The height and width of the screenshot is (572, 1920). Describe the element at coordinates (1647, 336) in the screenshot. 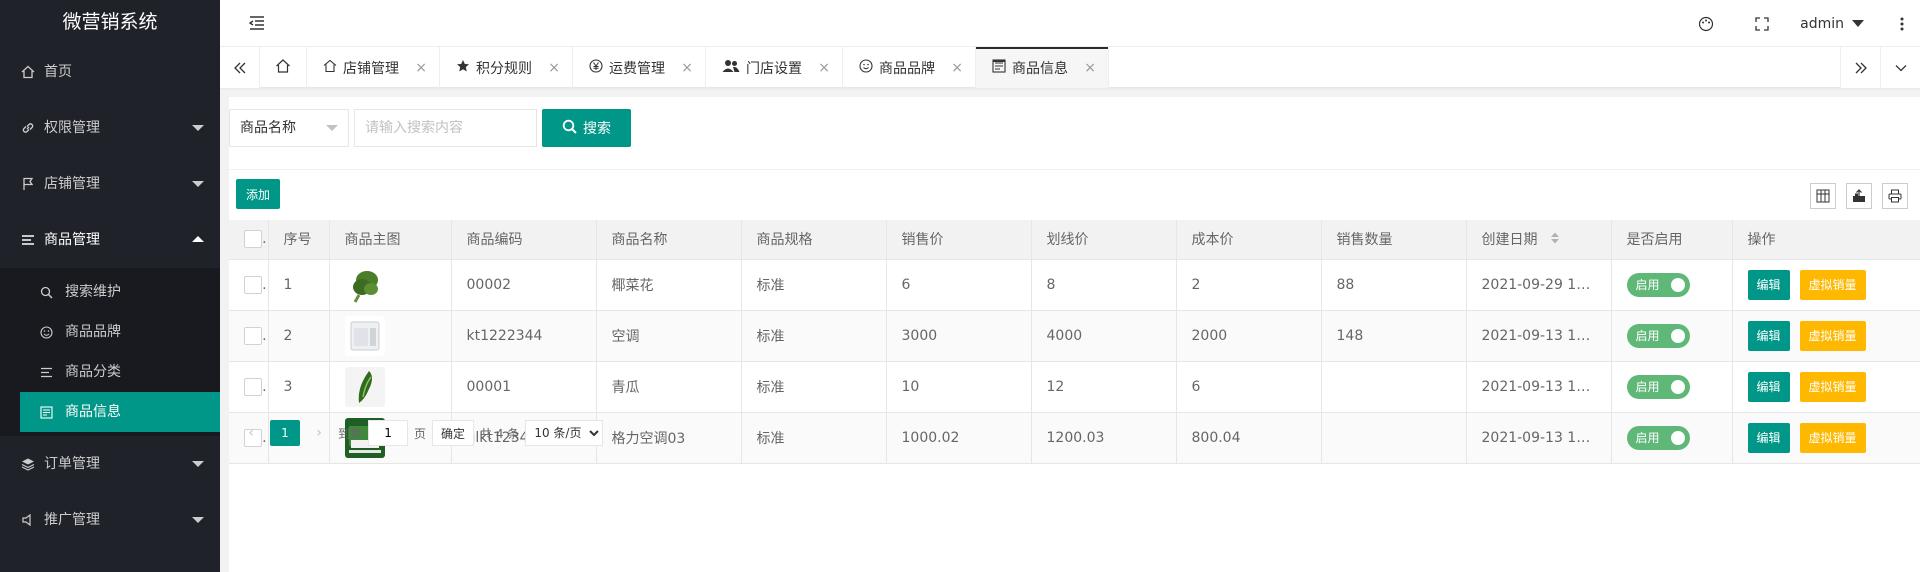

I see `toggle-label: 启用` at that location.